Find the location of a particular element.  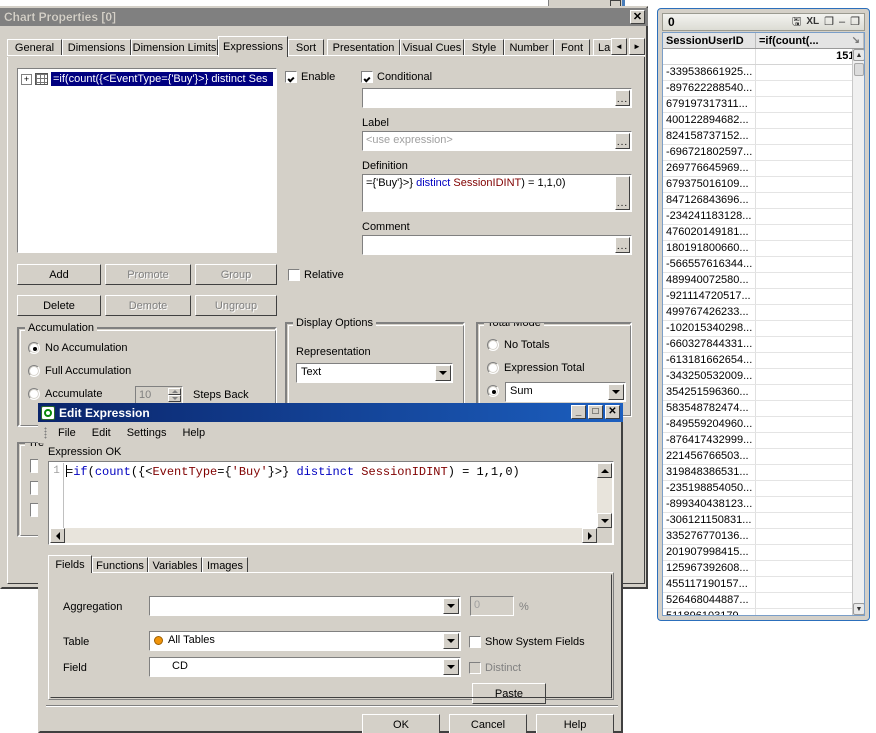

scroll-left-icon is located at coordinates (57, 535).